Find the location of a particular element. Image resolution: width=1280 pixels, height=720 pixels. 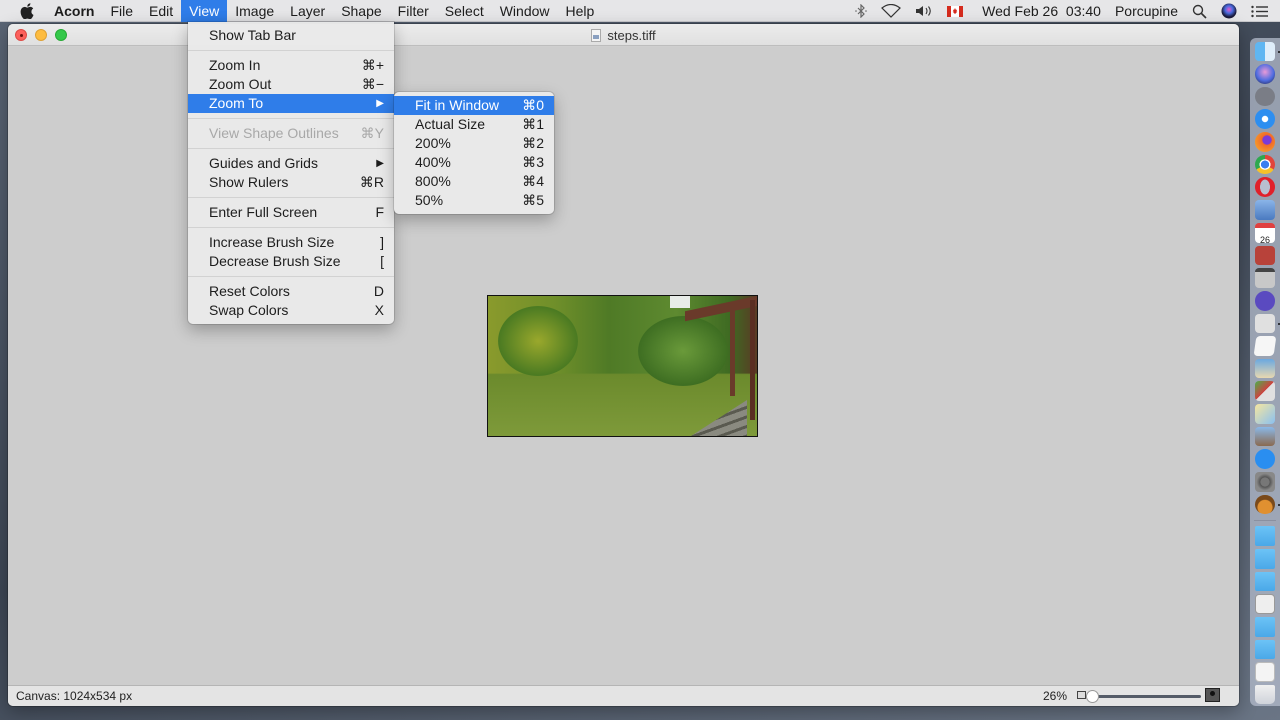

menu-item-label: Decrease Brush Size is located at coordinates (275, 261).